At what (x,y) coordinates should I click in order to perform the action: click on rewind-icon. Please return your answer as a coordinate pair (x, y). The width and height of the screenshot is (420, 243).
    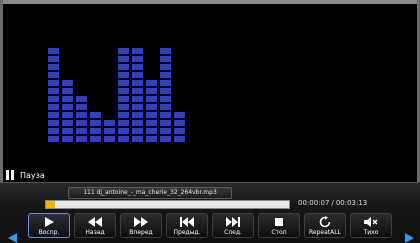
    Looking at the image, I should click on (95, 222).